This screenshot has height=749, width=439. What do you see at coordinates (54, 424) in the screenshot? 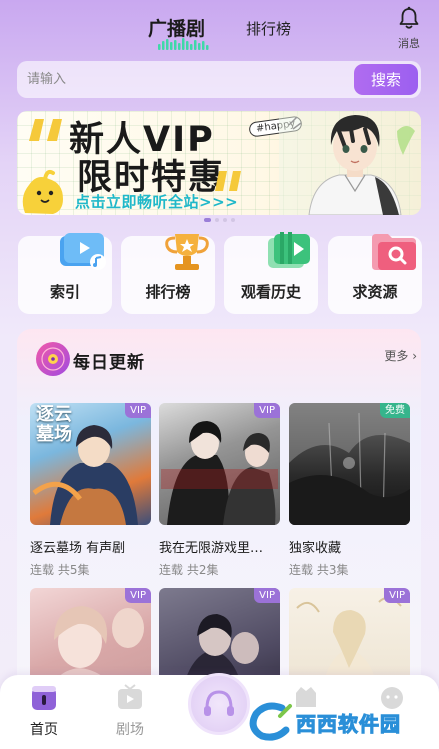
I see `cover-title: 逐云 墓场` at bounding box center [54, 424].